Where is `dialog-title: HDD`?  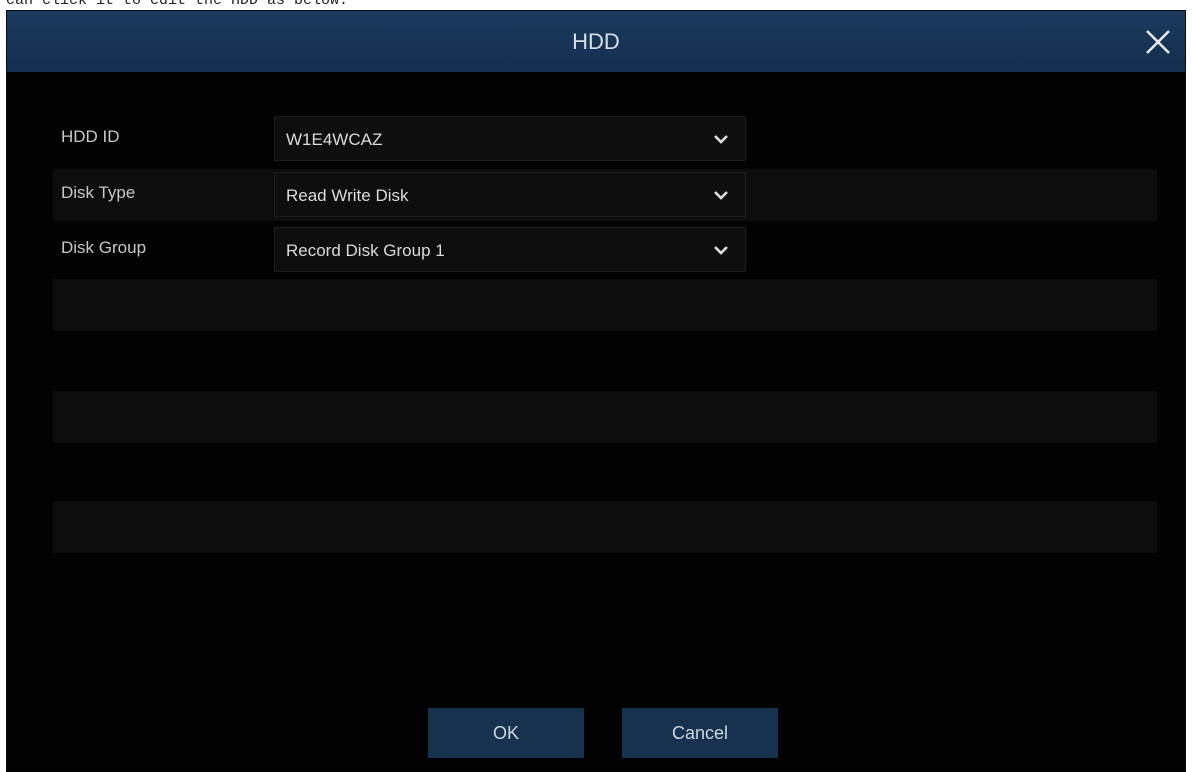 dialog-title: HDD is located at coordinates (596, 41).